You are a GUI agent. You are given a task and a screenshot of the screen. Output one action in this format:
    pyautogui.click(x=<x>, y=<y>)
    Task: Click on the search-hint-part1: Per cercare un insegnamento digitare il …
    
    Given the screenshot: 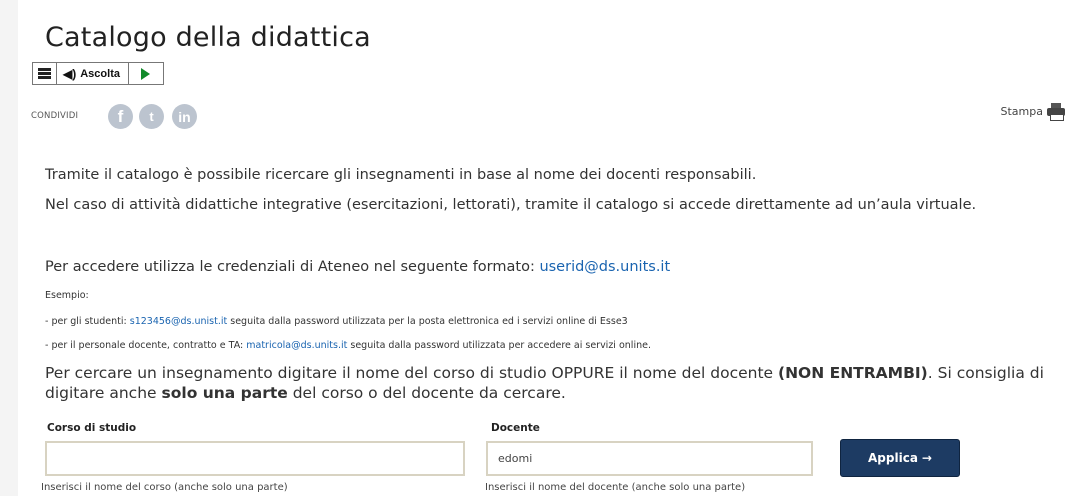 What is the action you would take?
    pyautogui.click(x=411, y=373)
    